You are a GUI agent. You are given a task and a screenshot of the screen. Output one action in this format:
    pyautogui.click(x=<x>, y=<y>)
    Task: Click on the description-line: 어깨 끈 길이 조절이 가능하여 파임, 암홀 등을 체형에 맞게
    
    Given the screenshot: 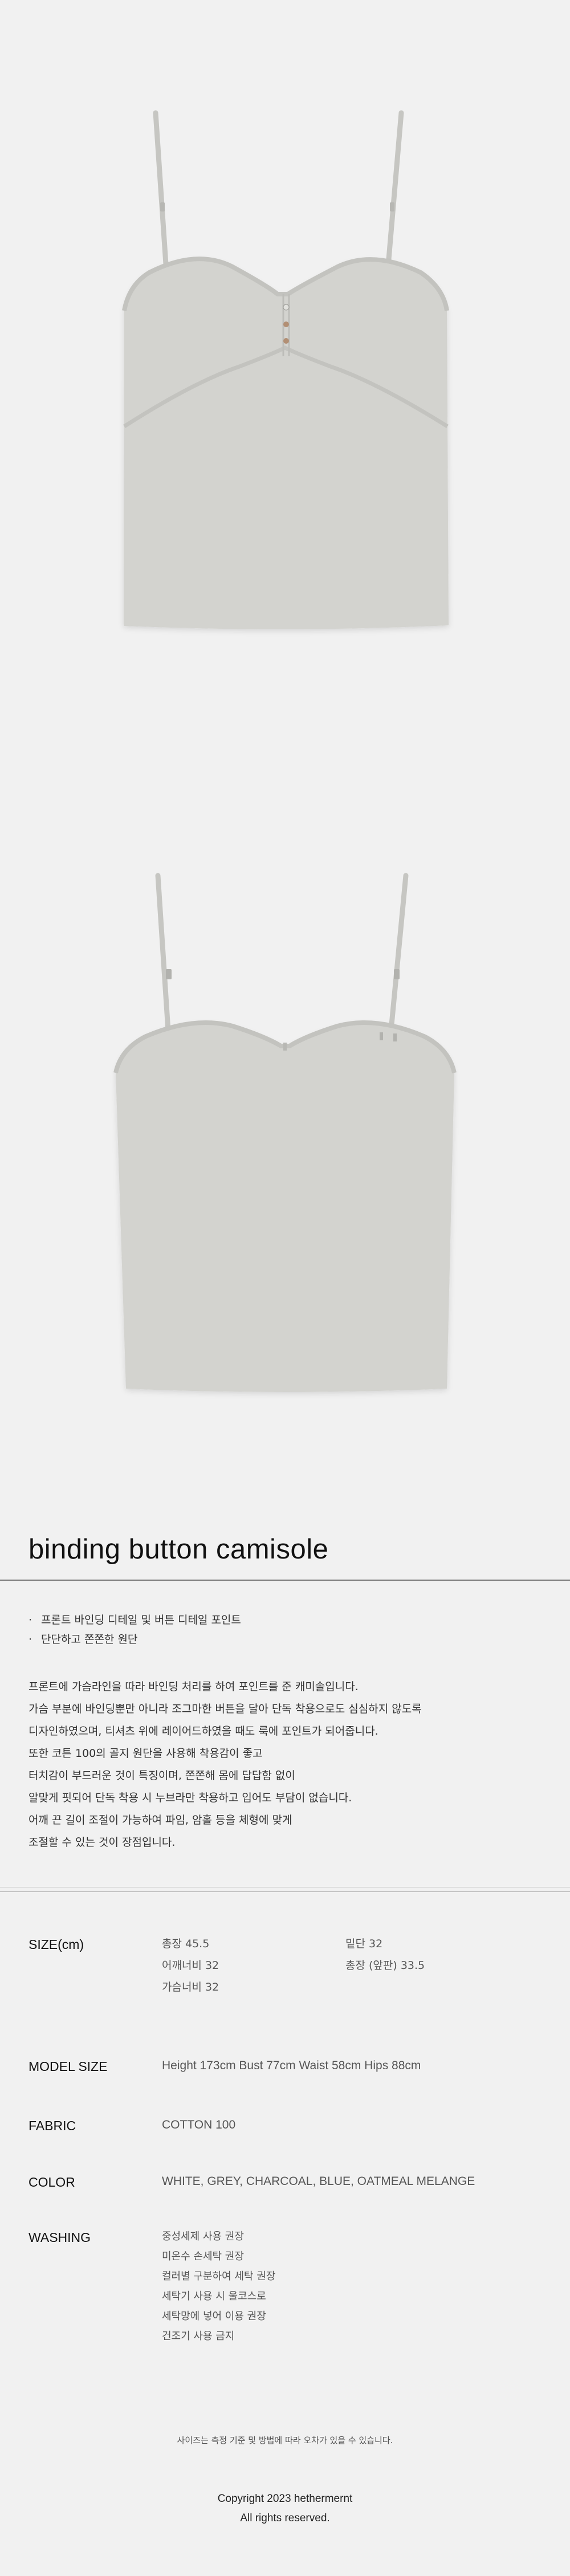 What is the action you would take?
    pyautogui.click(x=160, y=1820)
    